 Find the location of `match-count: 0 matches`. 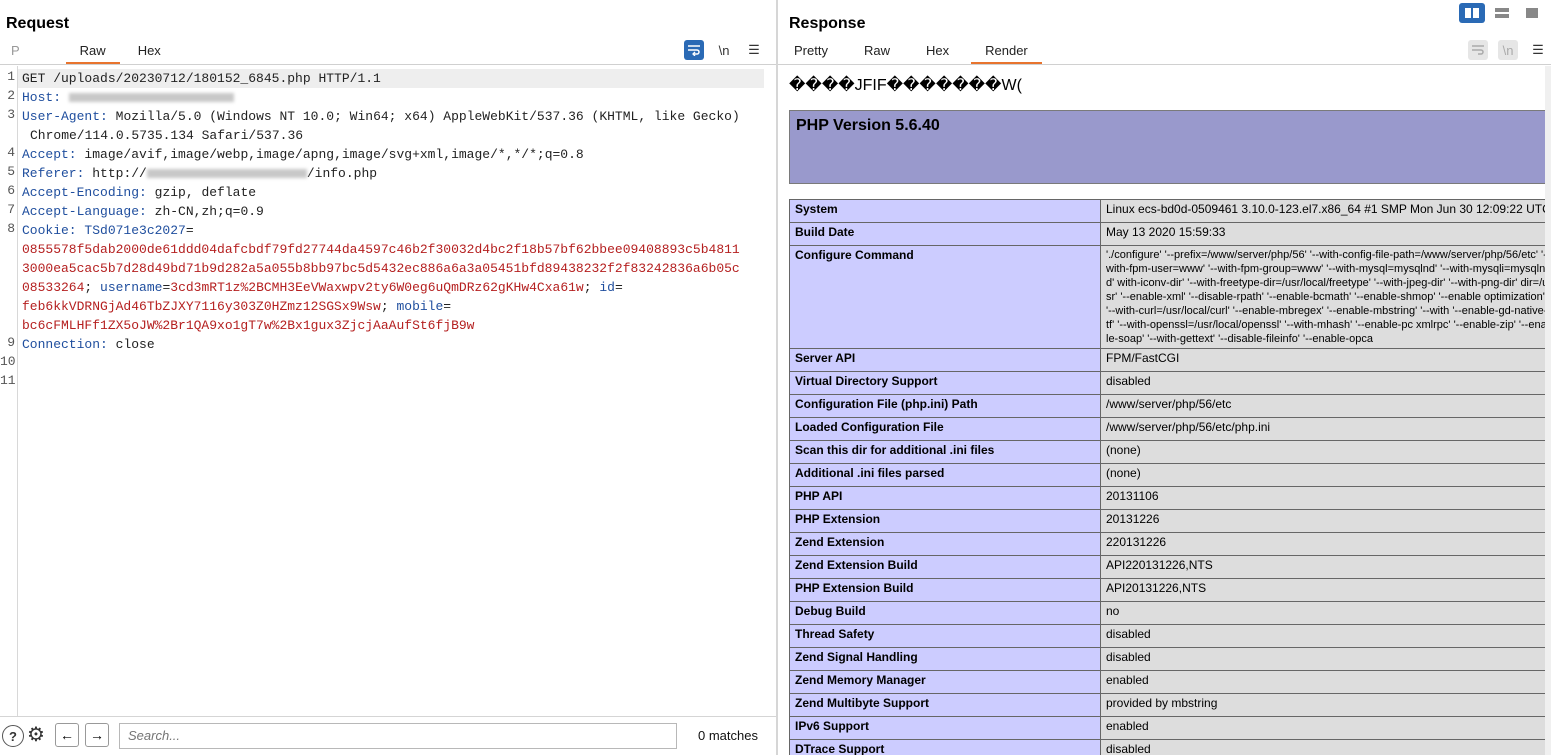

match-count: 0 matches is located at coordinates (728, 735).